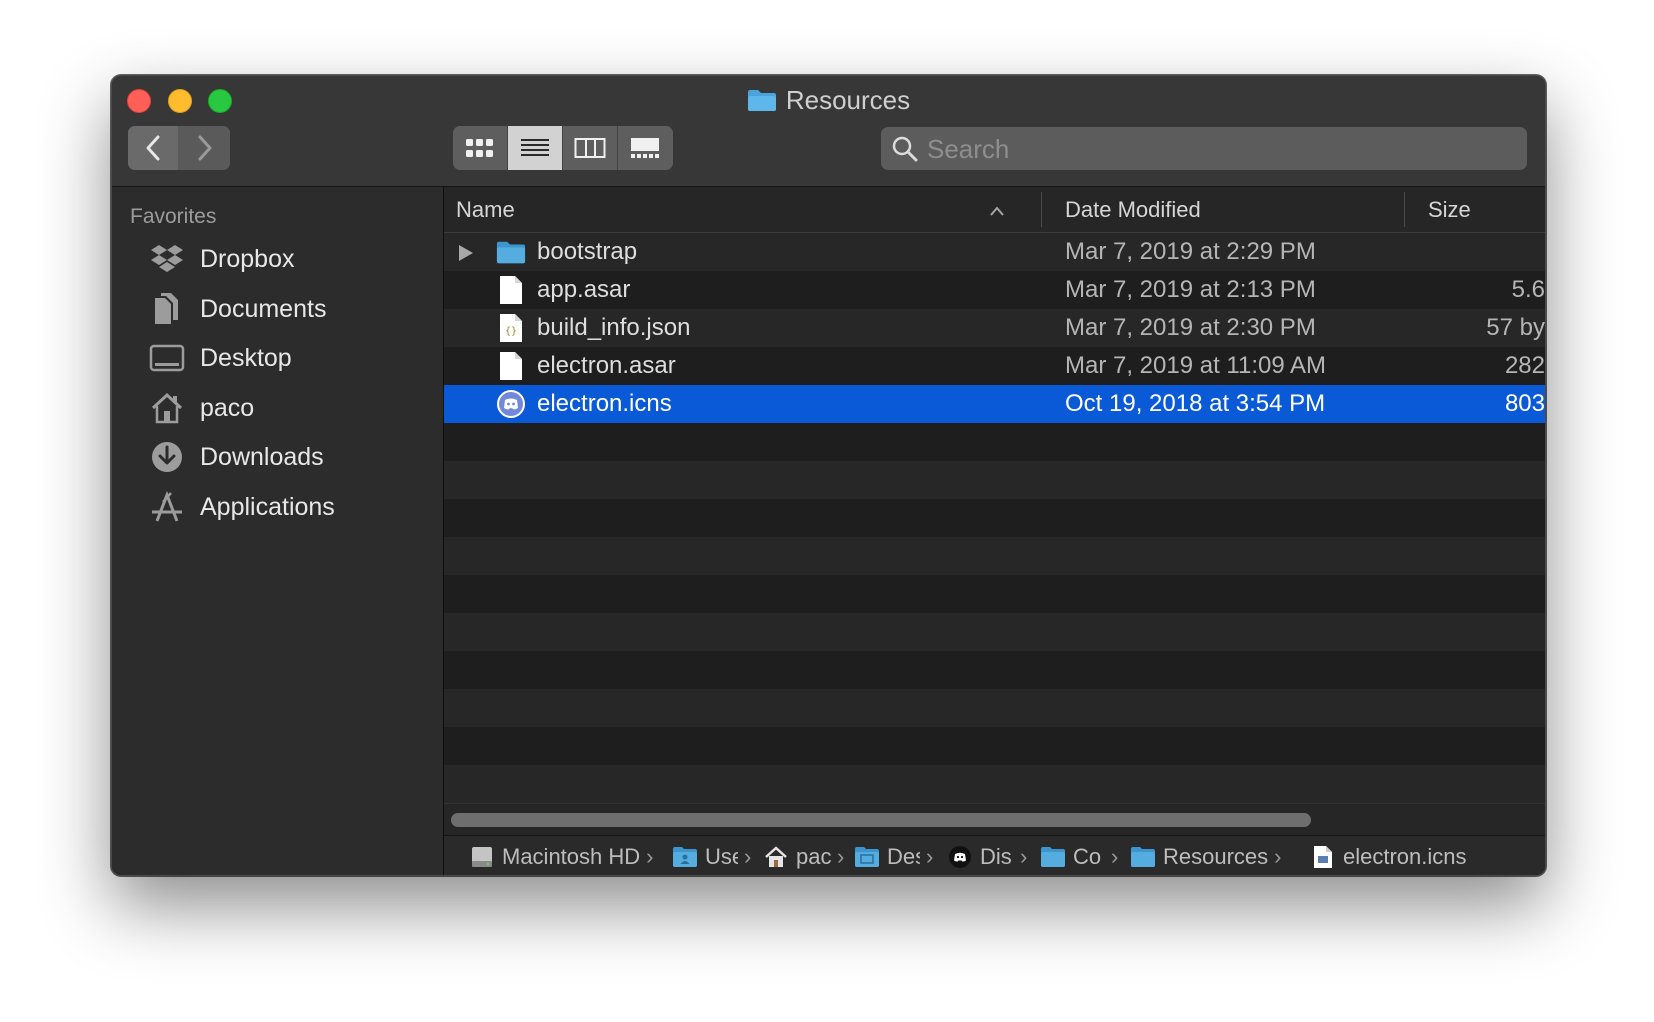  I want to click on file-size, so click(1474, 252).